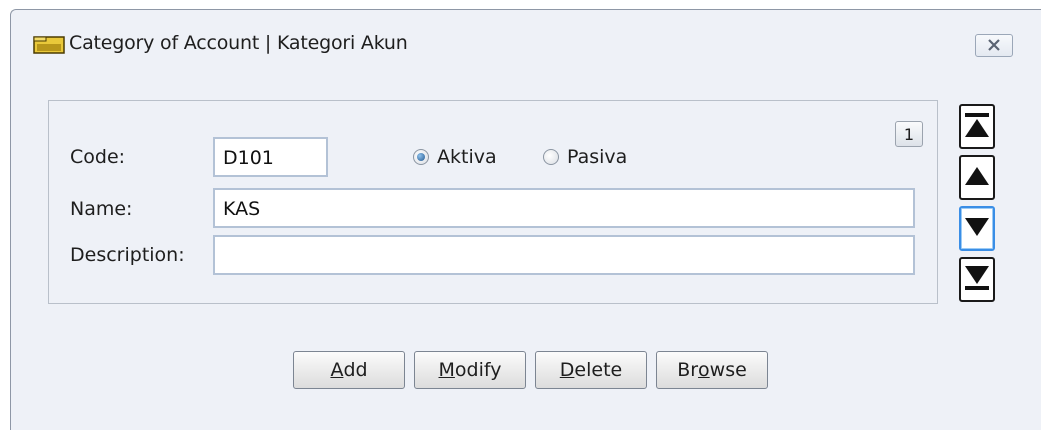  Describe the element at coordinates (526, 42) in the screenshot. I see `title-bar: Category of Account | Kategori Akun` at that location.